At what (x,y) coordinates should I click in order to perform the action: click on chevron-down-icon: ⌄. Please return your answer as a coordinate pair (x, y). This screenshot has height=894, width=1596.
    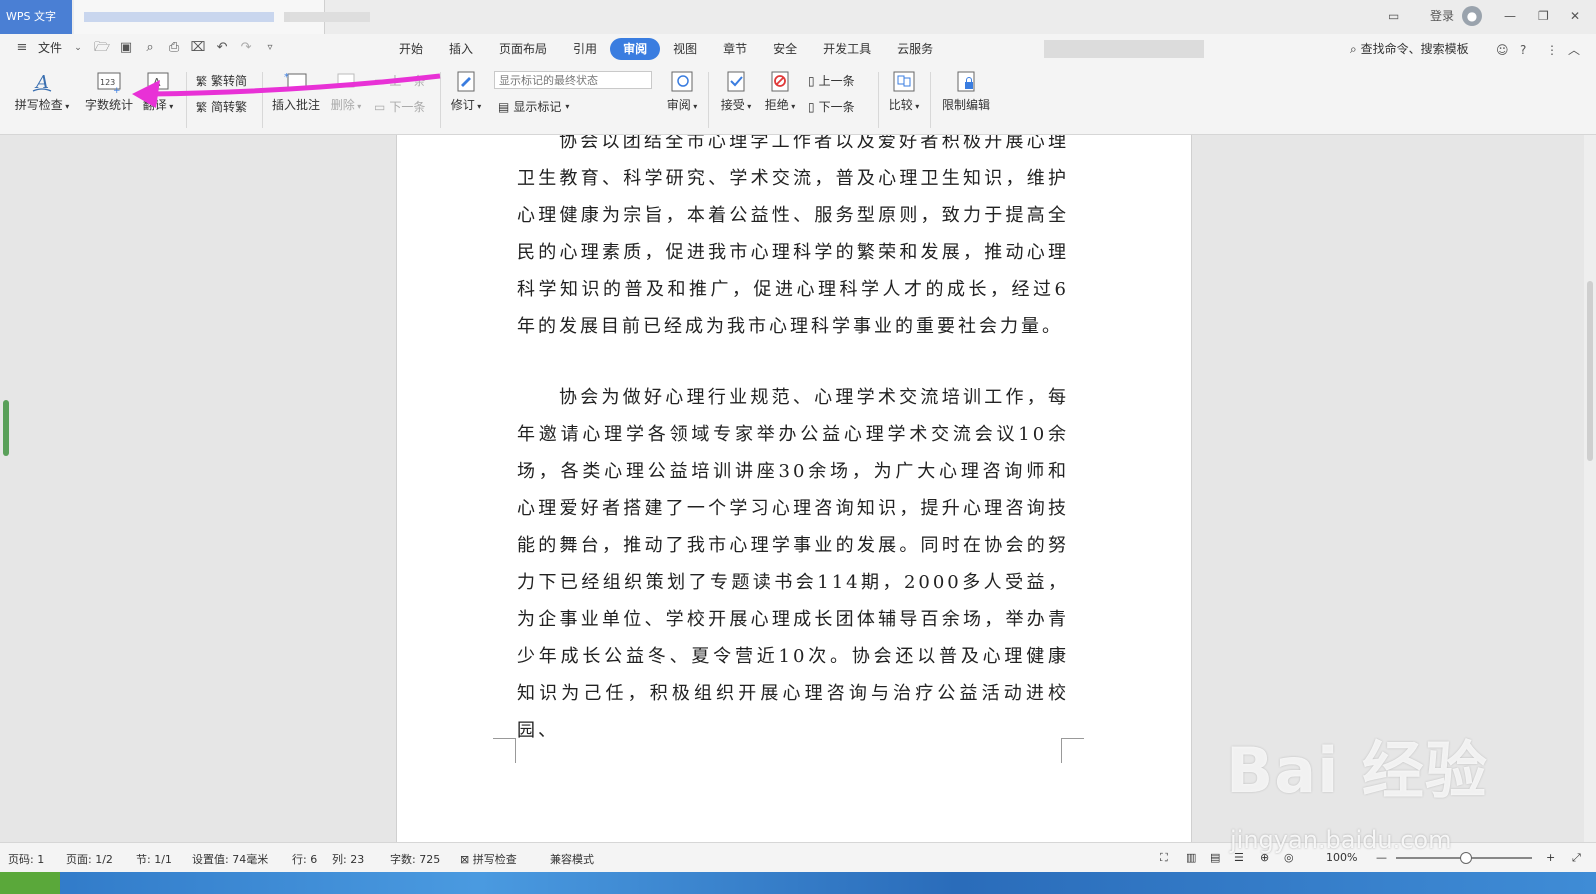
    Looking at the image, I should click on (78, 48).